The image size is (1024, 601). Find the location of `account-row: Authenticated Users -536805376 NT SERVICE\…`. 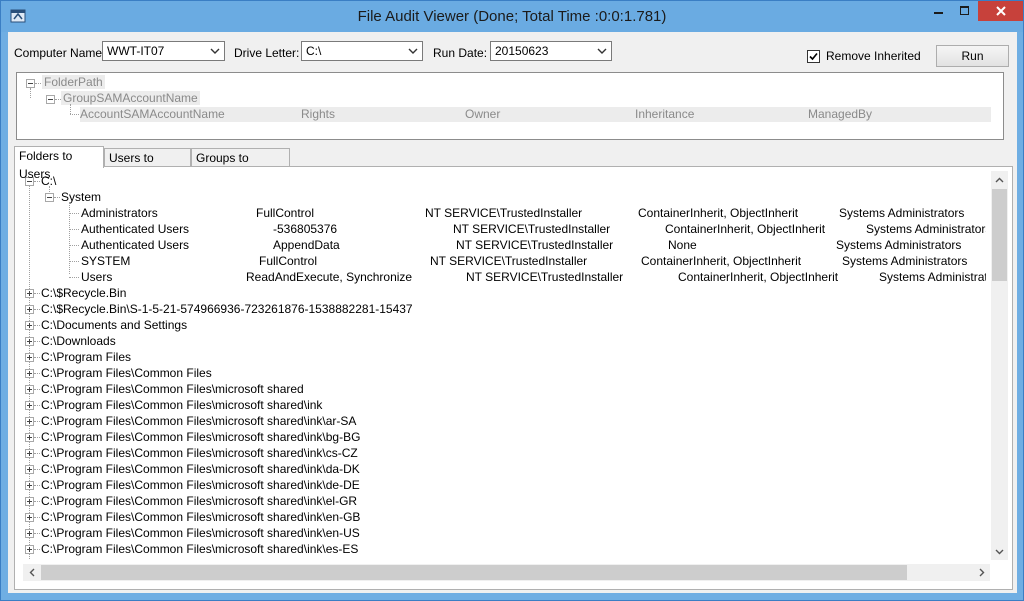

account-row: Authenticated Users -536805376 NT SERVICE\… is located at coordinates (533, 229).